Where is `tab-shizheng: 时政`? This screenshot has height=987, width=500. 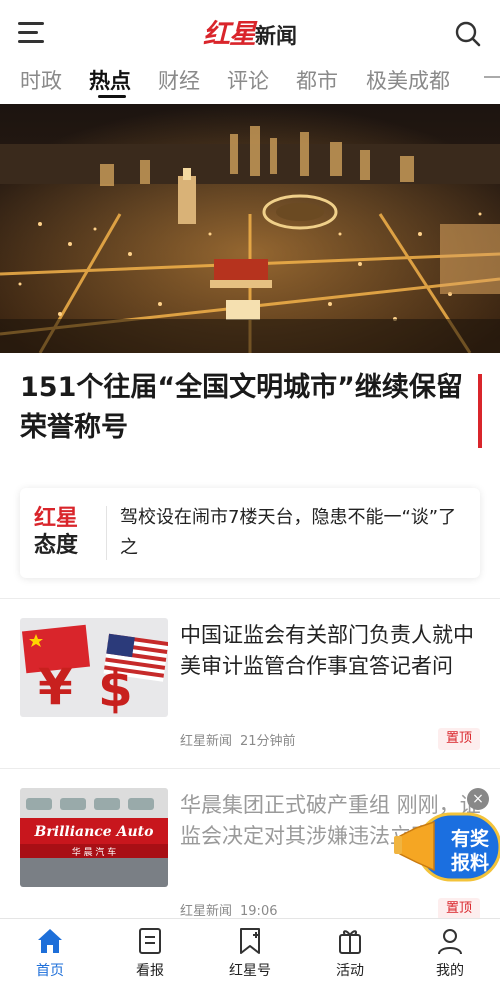 tab-shizheng: 时政 is located at coordinates (41, 80).